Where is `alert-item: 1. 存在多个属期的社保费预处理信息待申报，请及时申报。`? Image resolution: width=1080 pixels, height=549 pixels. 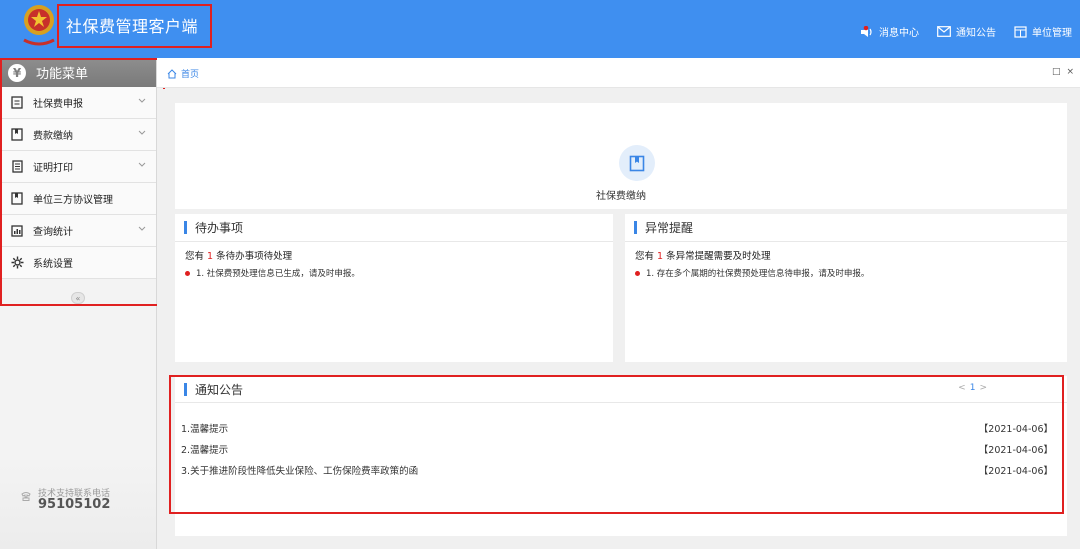 alert-item: 1. 存在多个属期的社保费预处理信息待申报，请及时申报。 is located at coordinates (846, 270).